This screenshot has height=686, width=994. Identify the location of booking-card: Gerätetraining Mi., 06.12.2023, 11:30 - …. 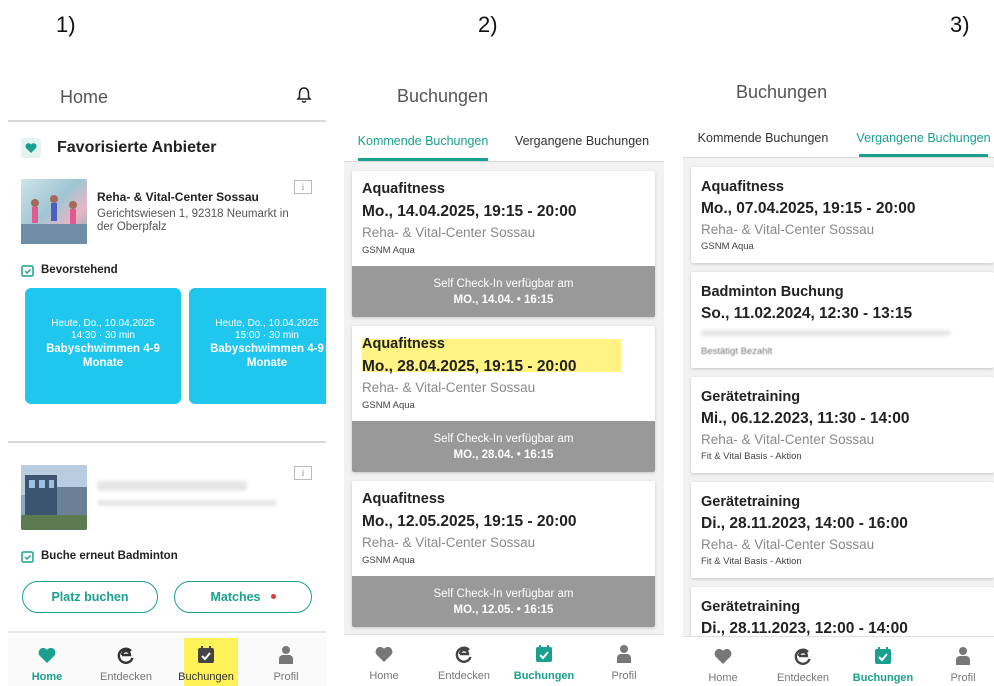
(842, 425).